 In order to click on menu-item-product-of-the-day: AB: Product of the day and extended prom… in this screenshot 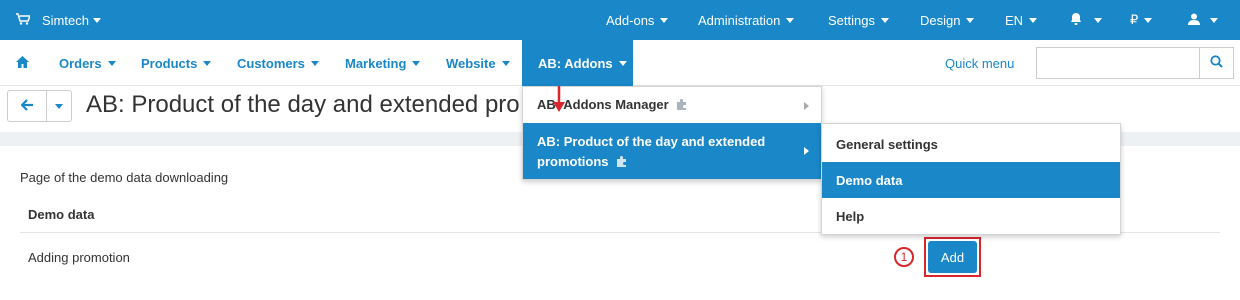, I will do `click(672, 151)`.